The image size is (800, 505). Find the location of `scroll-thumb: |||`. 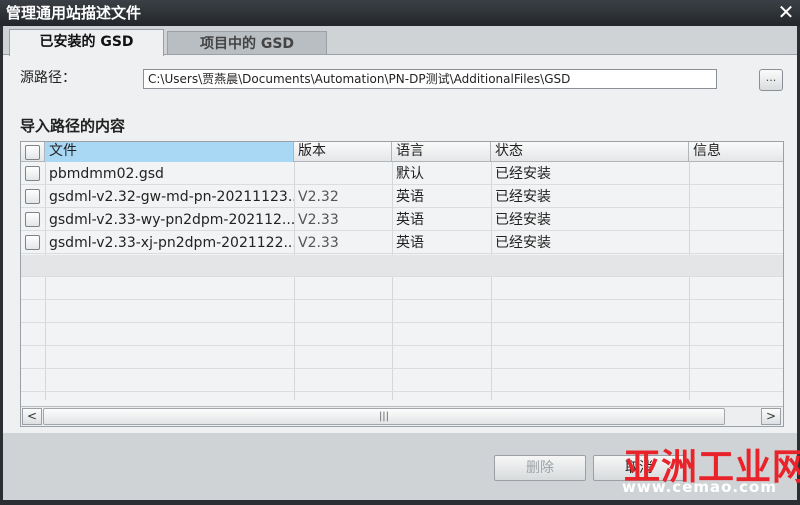

scroll-thumb: ||| is located at coordinates (384, 416).